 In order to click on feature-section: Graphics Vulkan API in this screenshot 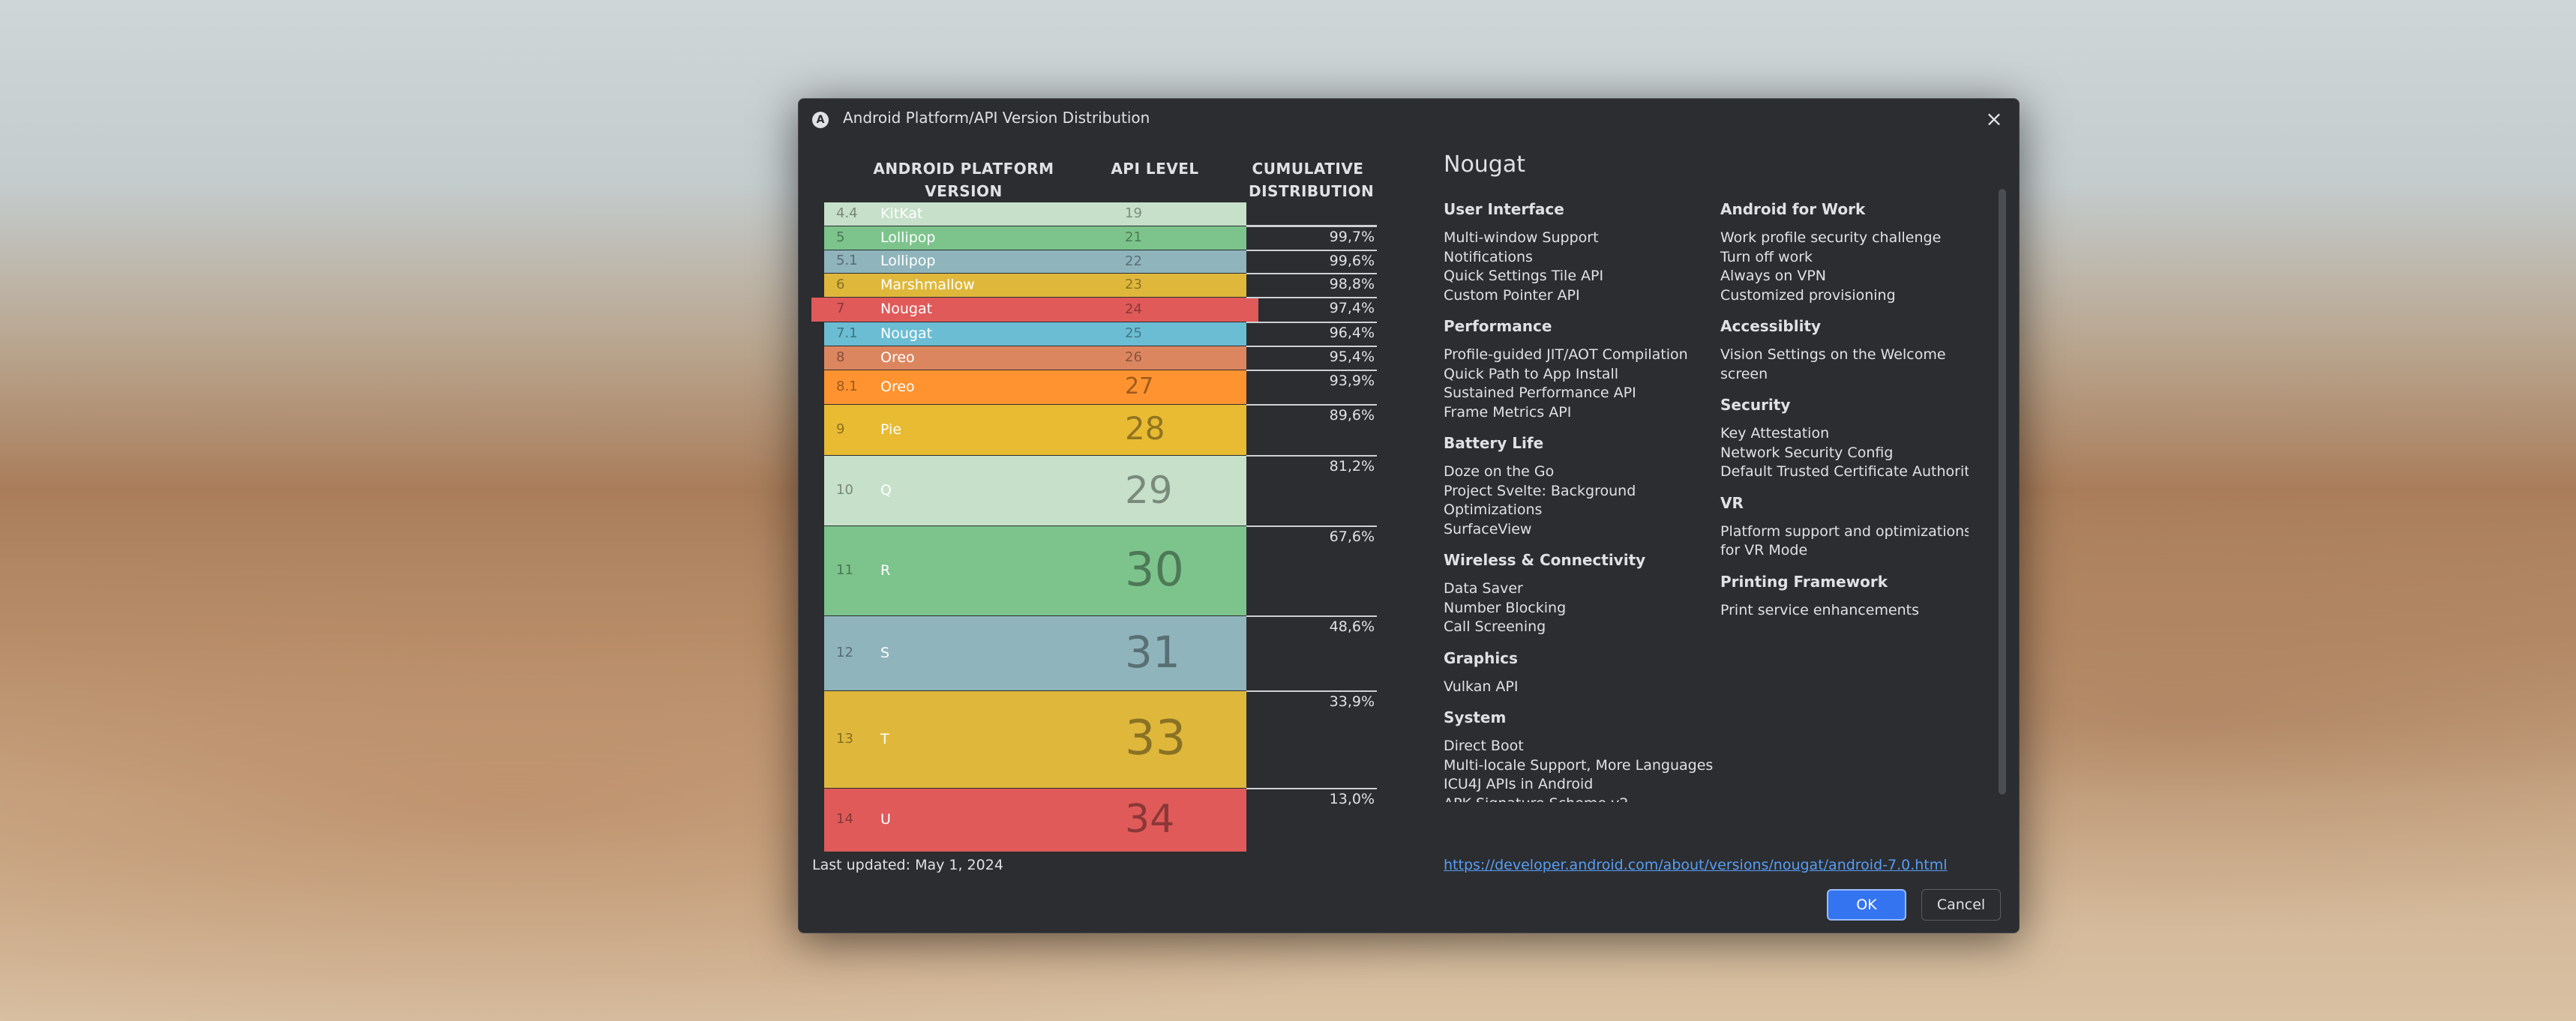, I will do `click(1579, 673)`.